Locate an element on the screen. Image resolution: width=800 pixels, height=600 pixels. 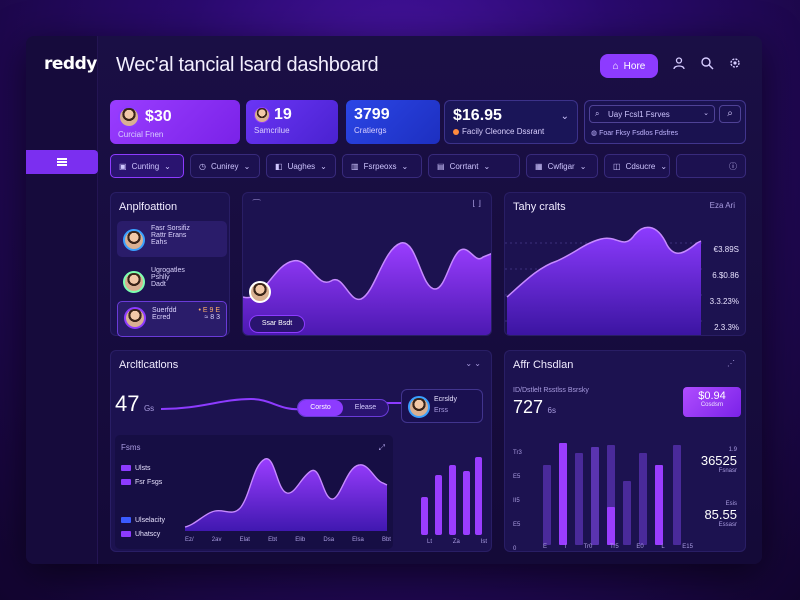
filter-chip: ▤ Corrtant ⌄ is located at coordinates (474, 166).